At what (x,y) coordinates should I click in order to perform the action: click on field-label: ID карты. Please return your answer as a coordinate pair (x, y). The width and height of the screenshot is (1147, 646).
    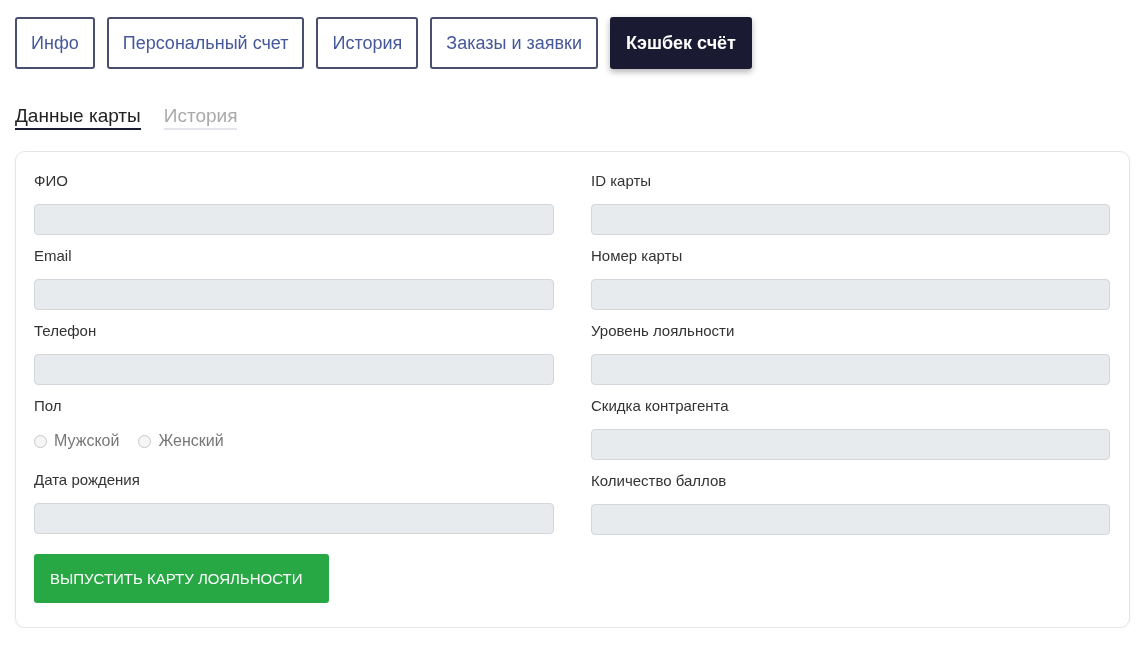
    Looking at the image, I should click on (622, 181).